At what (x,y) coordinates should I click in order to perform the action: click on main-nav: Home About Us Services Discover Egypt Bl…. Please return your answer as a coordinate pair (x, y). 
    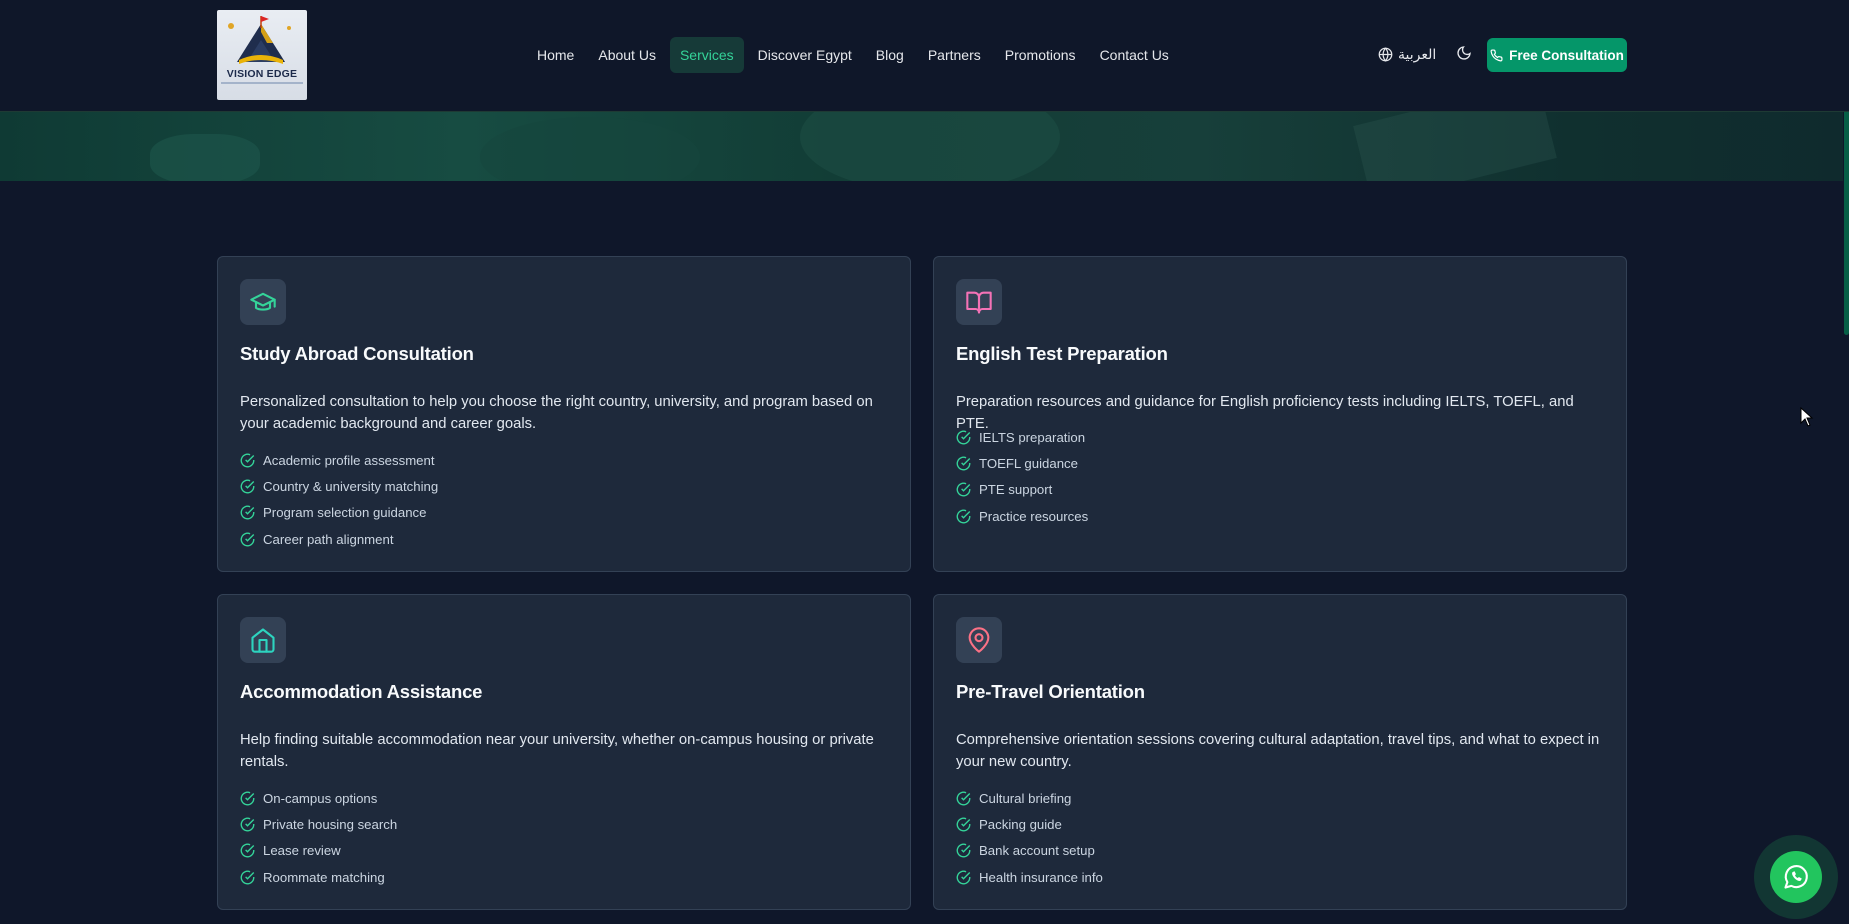
    Looking at the image, I should click on (855, 55).